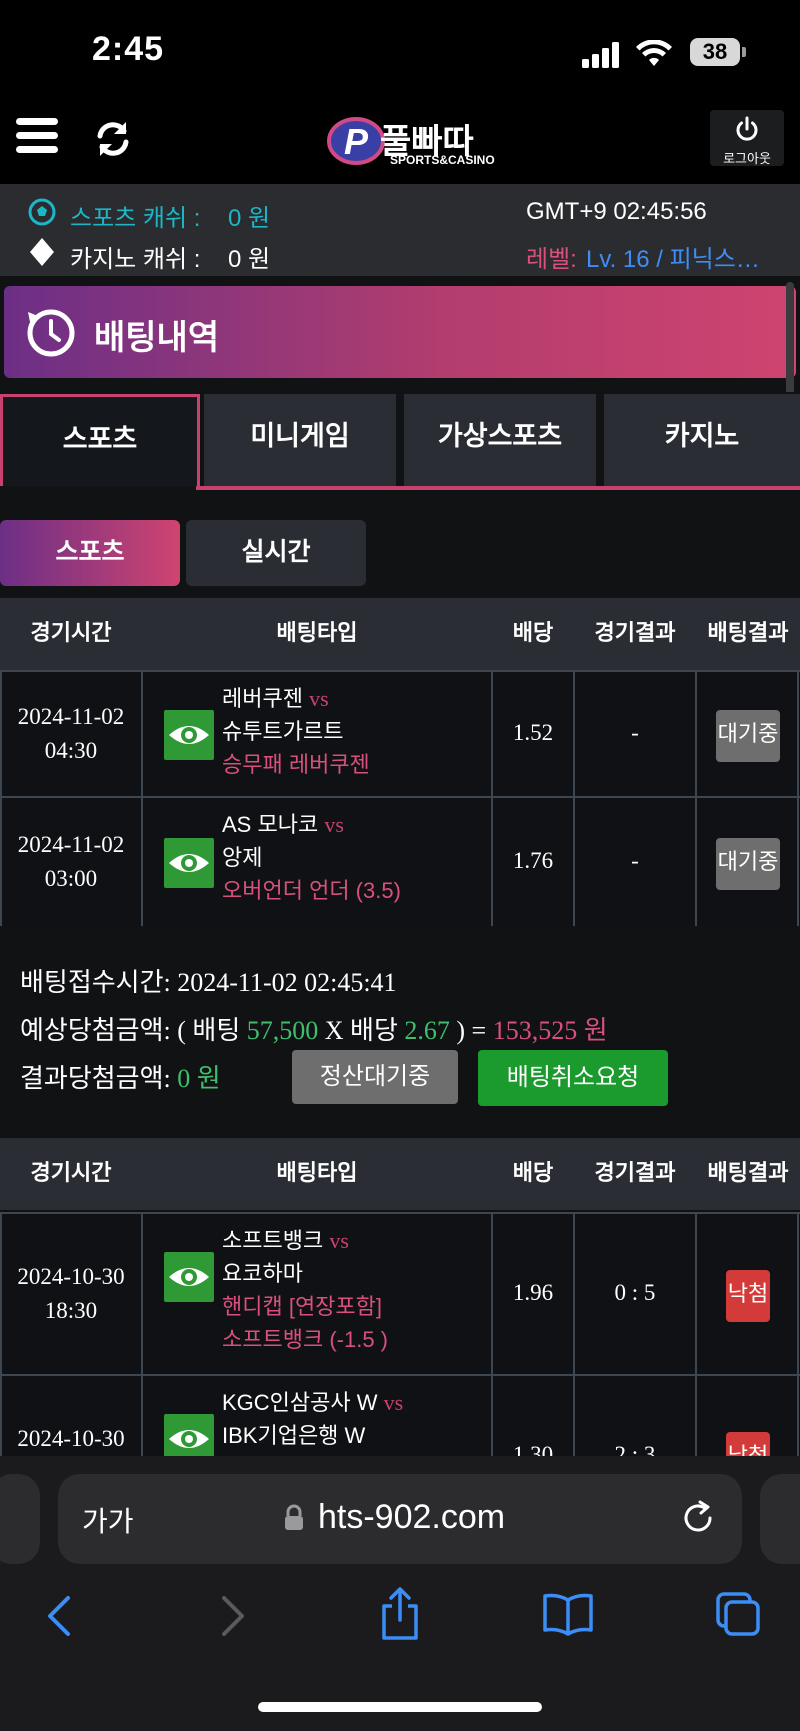 The height and width of the screenshot is (1731, 800). What do you see at coordinates (71, 1310) in the screenshot?
I see `match-time: 18:30` at bounding box center [71, 1310].